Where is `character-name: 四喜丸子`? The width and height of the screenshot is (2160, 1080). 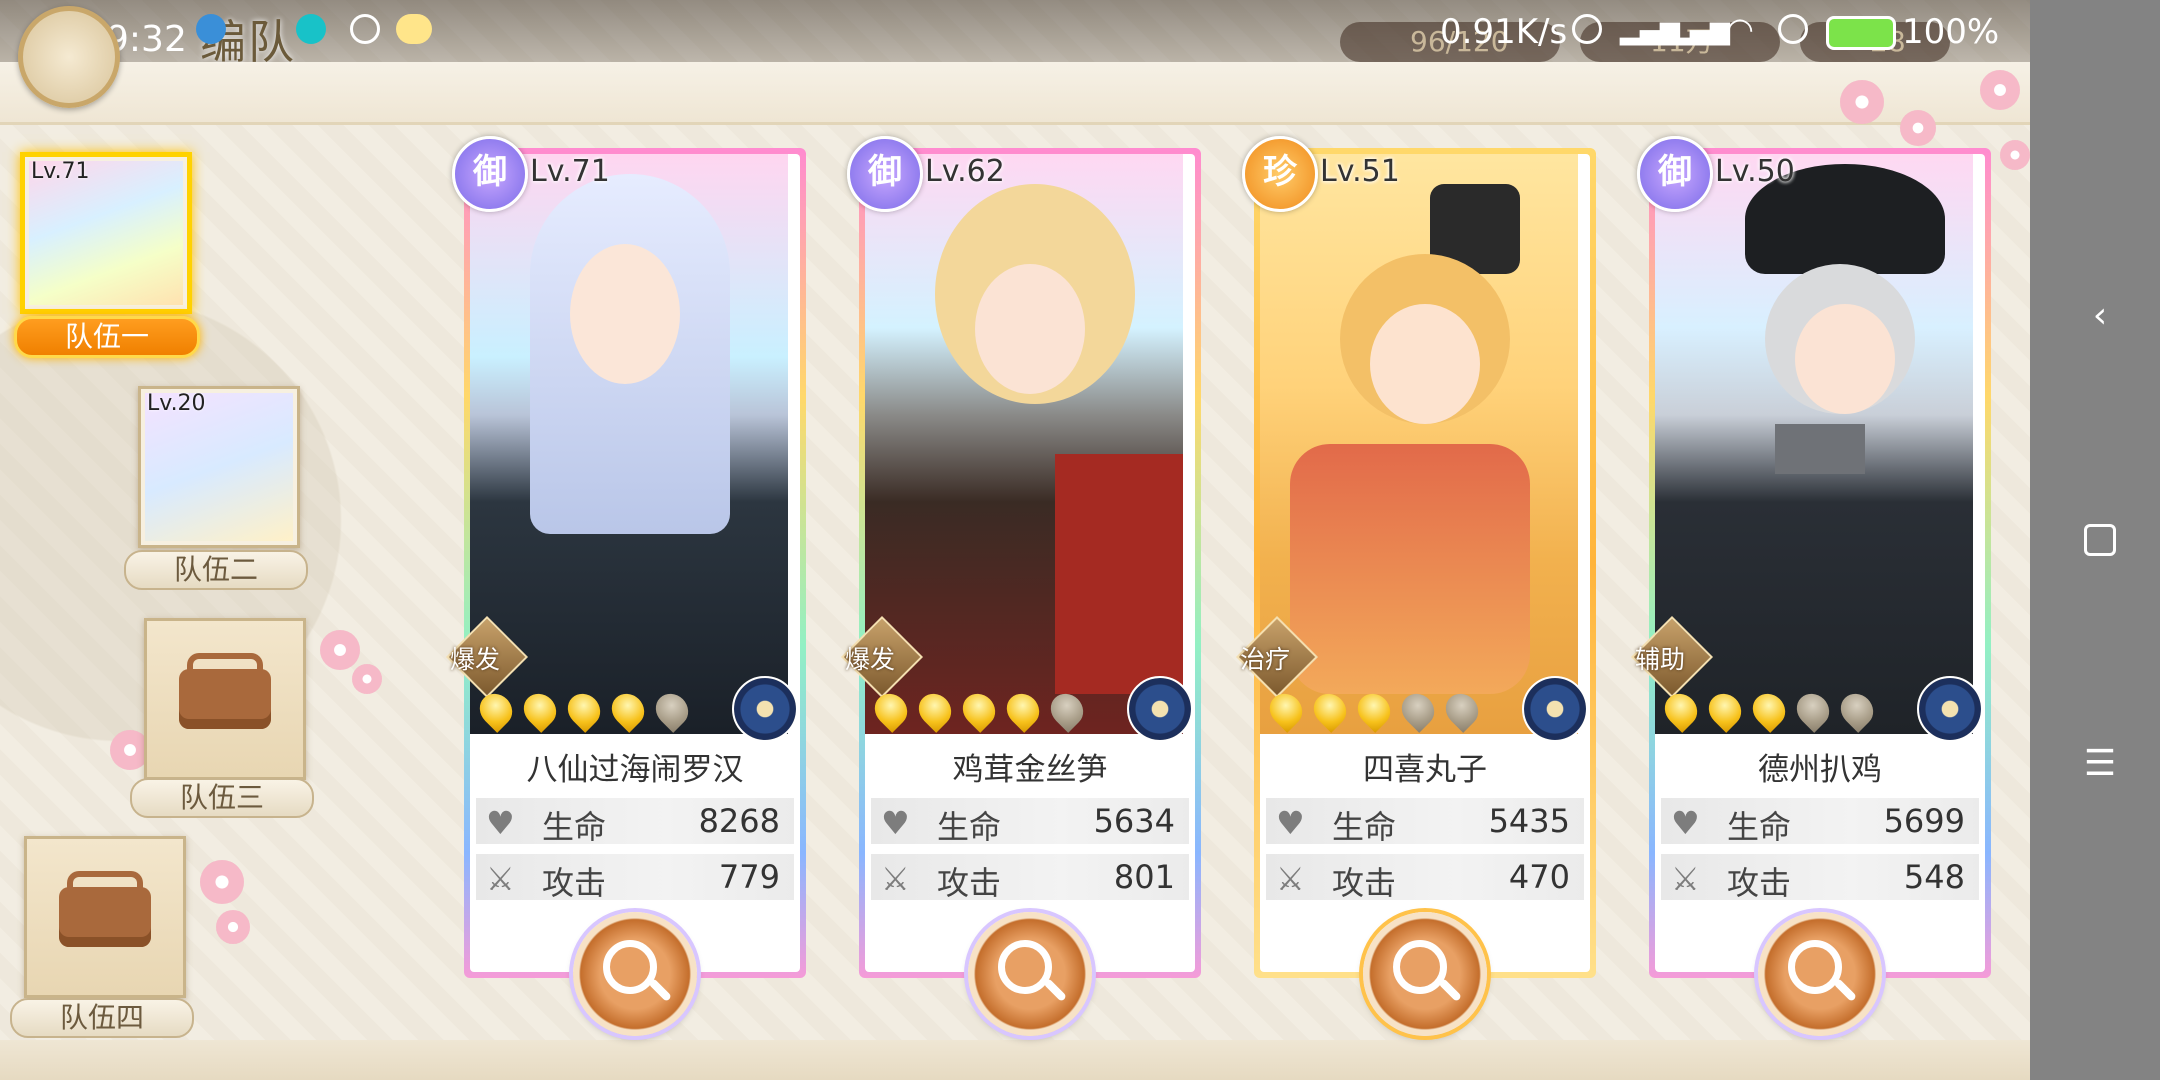 character-name: 四喜丸子 is located at coordinates (1425, 770).